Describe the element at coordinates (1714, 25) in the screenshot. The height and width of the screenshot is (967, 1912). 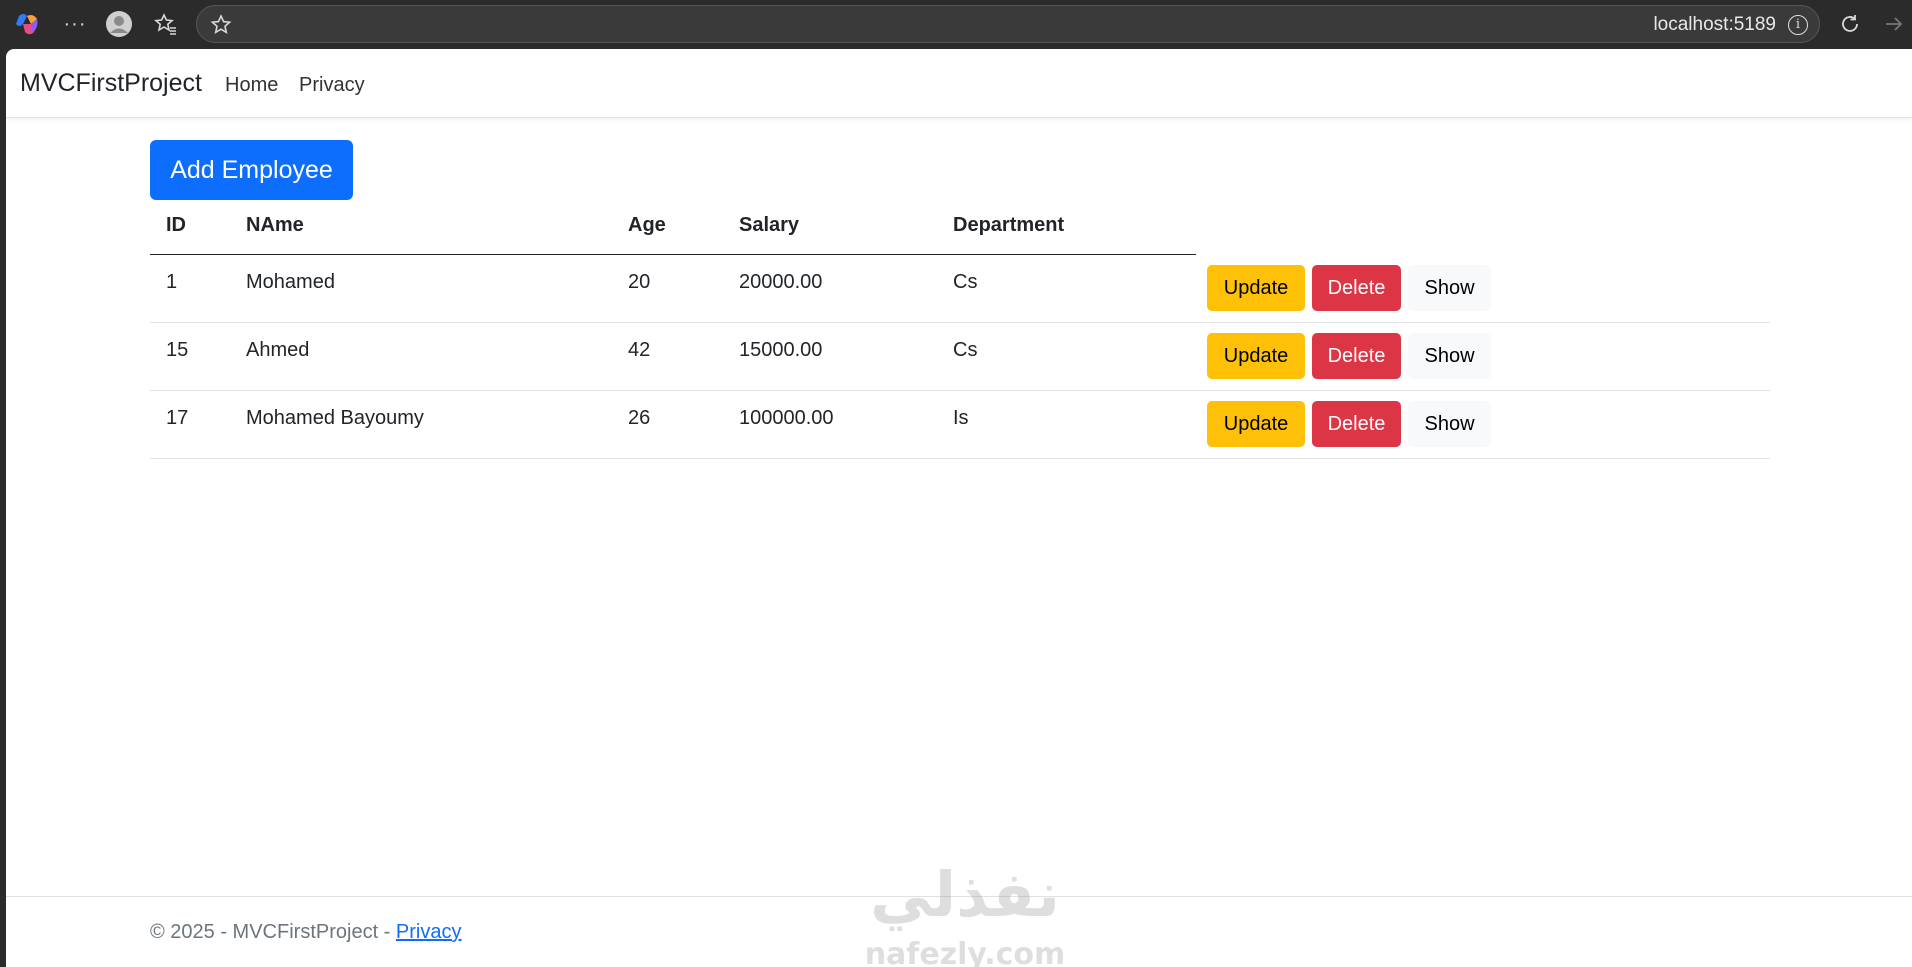
I see `url-text: localhost:5189` at that location.